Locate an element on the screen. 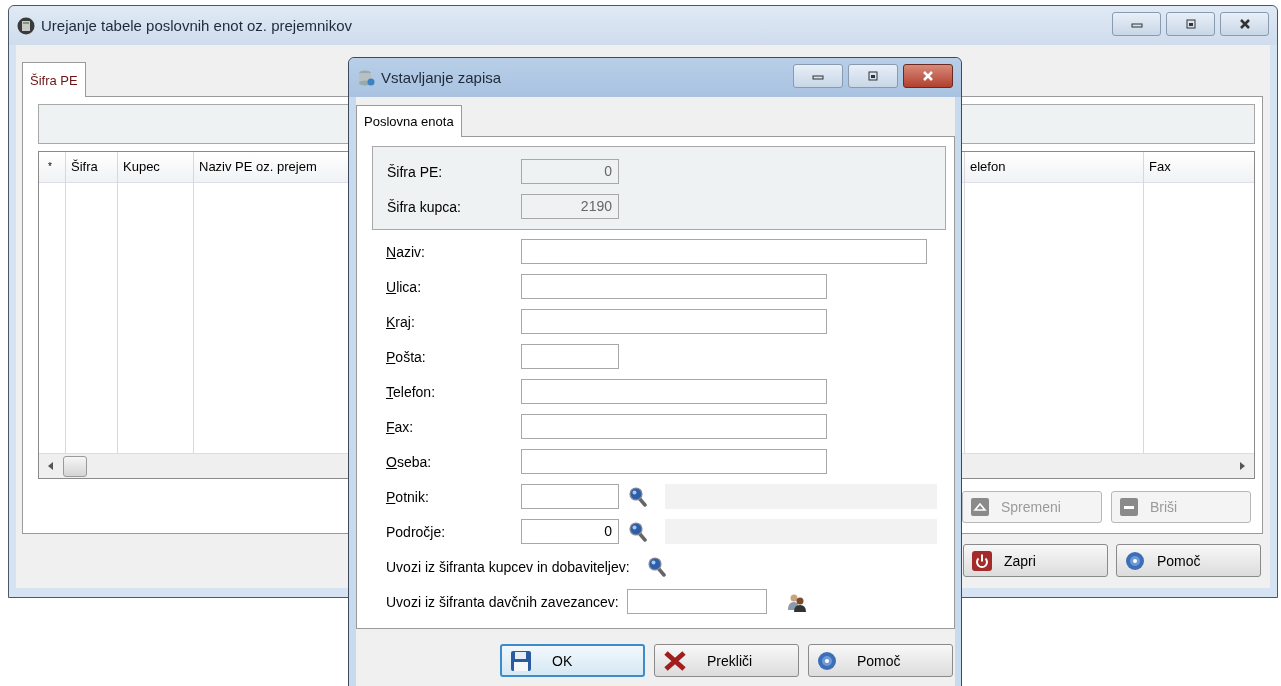  readonly-field: 0 is located at coordinates (570, 171).